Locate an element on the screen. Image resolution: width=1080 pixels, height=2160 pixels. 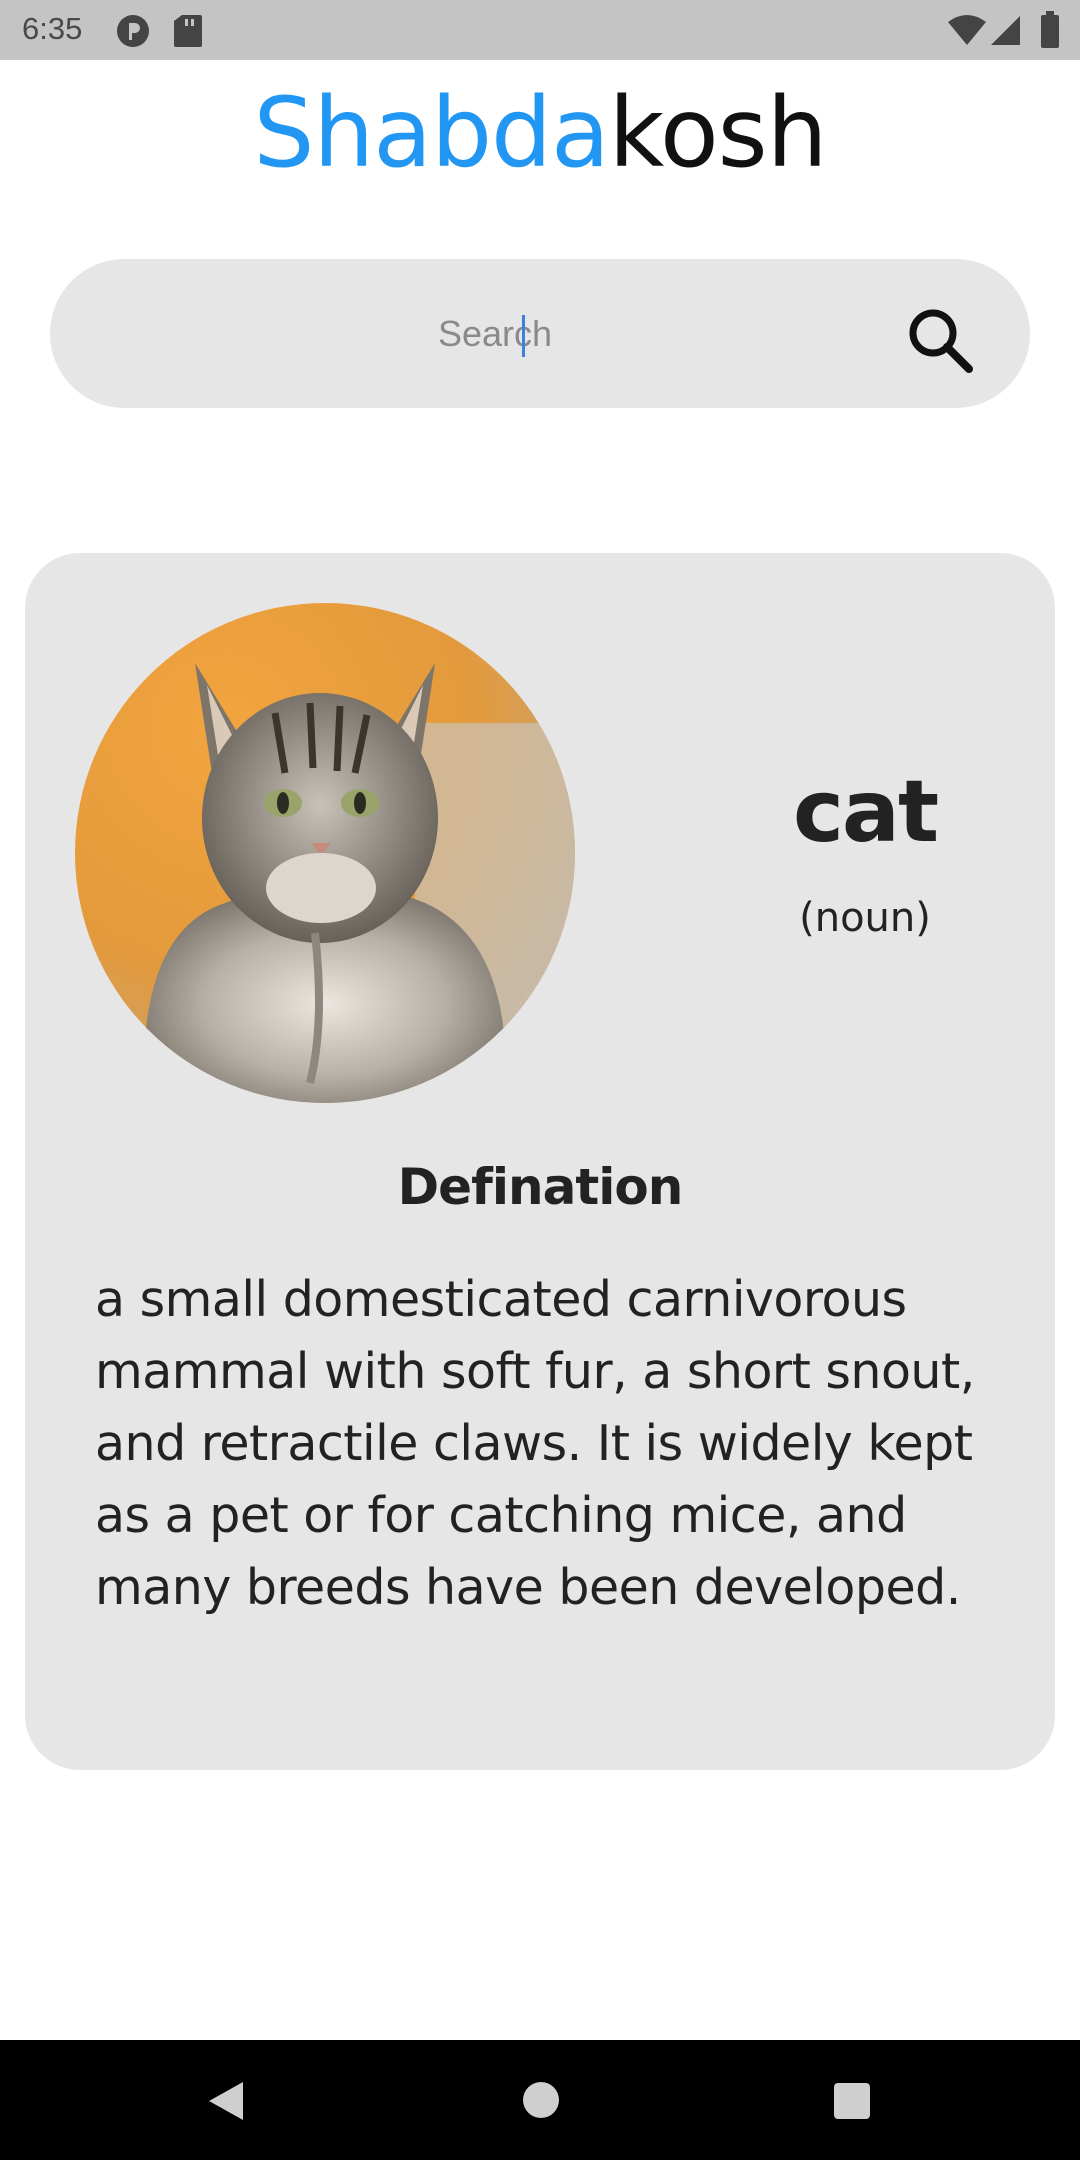
back-icon is located at coordinates (225, 2103).